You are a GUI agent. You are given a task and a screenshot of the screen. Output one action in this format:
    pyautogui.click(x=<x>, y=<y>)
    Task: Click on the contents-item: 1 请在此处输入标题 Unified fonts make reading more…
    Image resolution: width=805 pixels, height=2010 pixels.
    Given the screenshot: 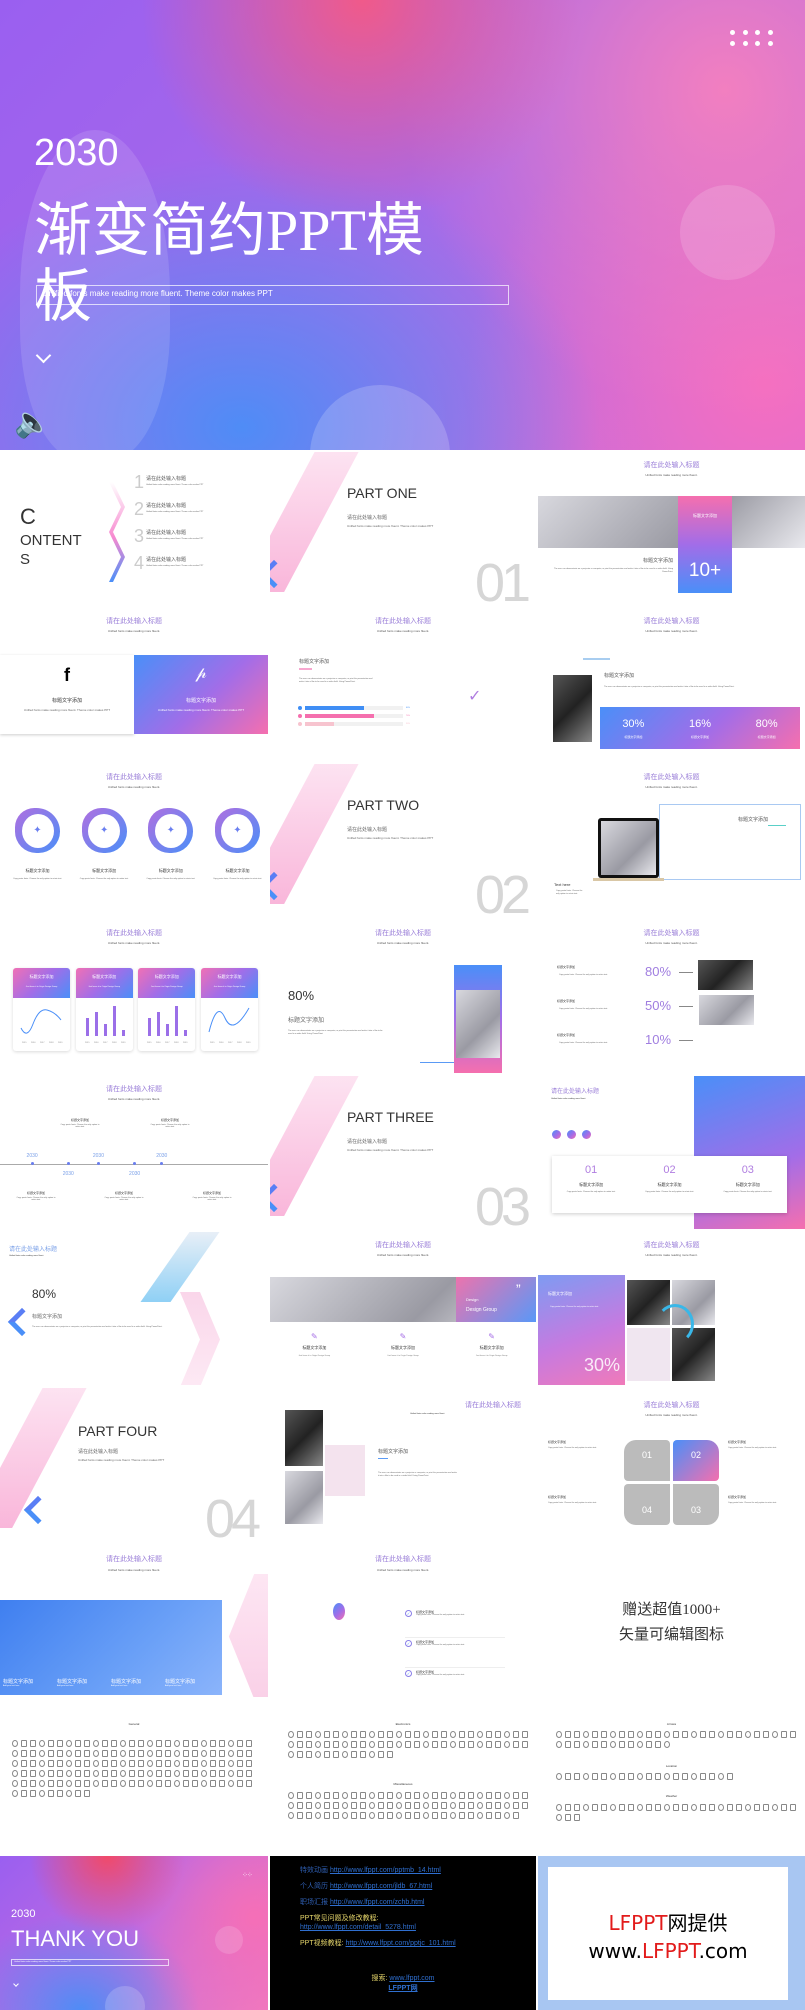 What is the action you would take?
    pyautogui.click(x=199, y=485)
    